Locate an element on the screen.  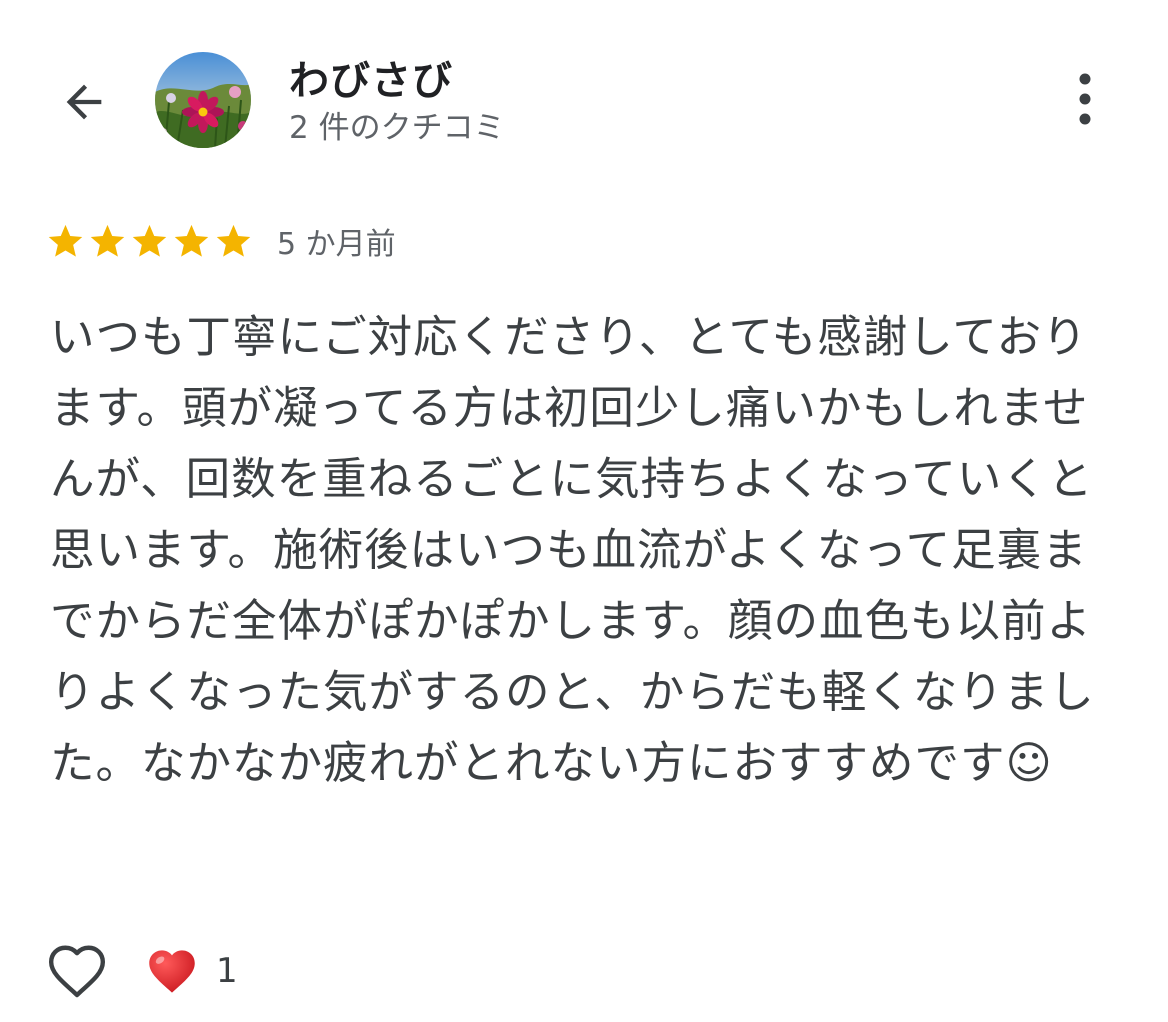
avatar is located at coordinates (203, 100).